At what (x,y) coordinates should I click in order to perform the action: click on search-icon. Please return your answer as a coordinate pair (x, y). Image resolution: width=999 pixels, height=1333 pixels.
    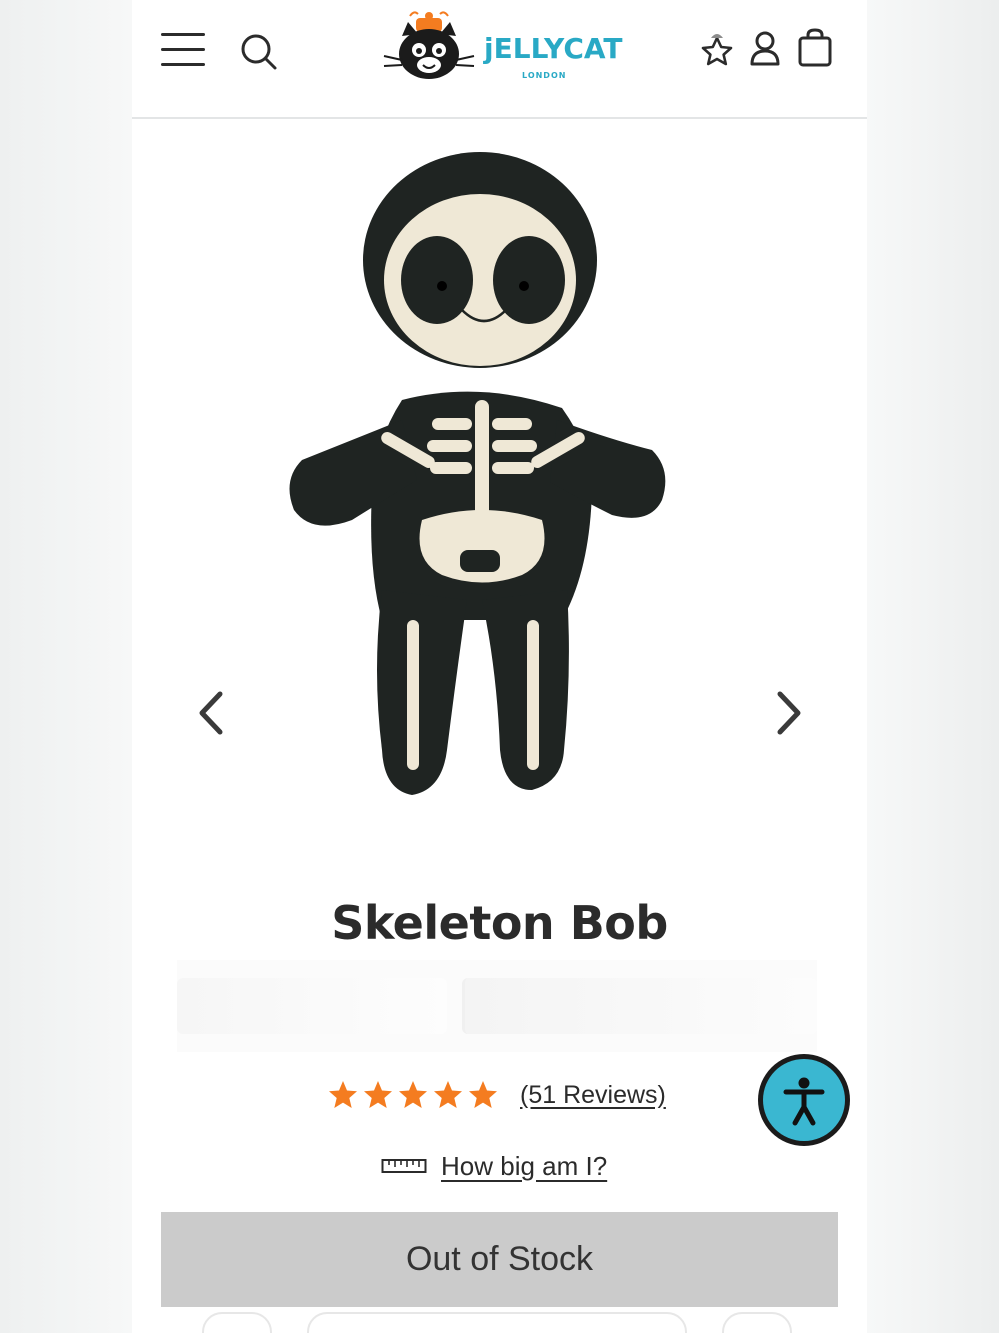
    Looking at the image, I should click on (259, 52).